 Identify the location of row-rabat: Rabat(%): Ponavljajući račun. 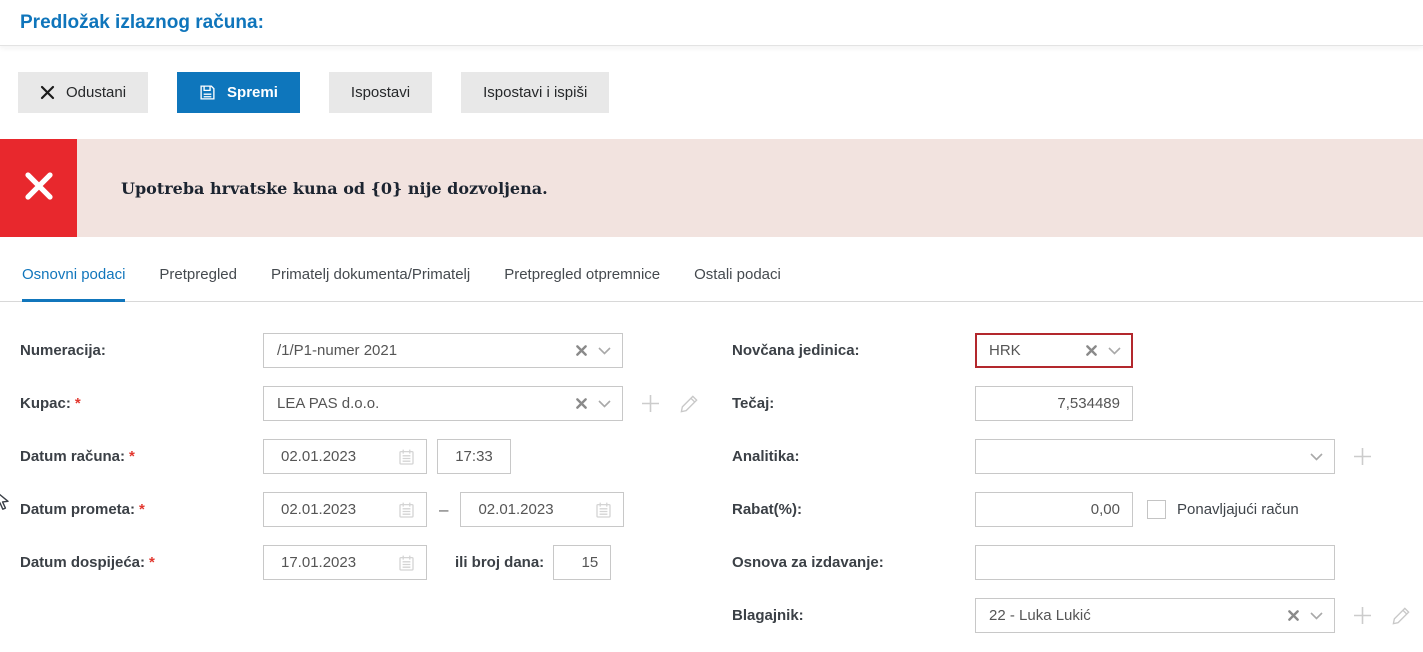
(1072, 509).